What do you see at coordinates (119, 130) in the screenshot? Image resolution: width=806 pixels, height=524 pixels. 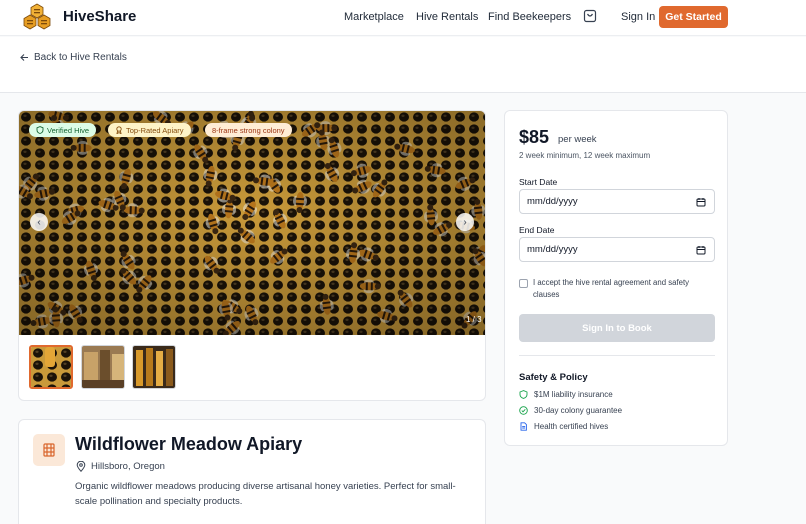 I see `award-icon` at bounding box center [119, 130].